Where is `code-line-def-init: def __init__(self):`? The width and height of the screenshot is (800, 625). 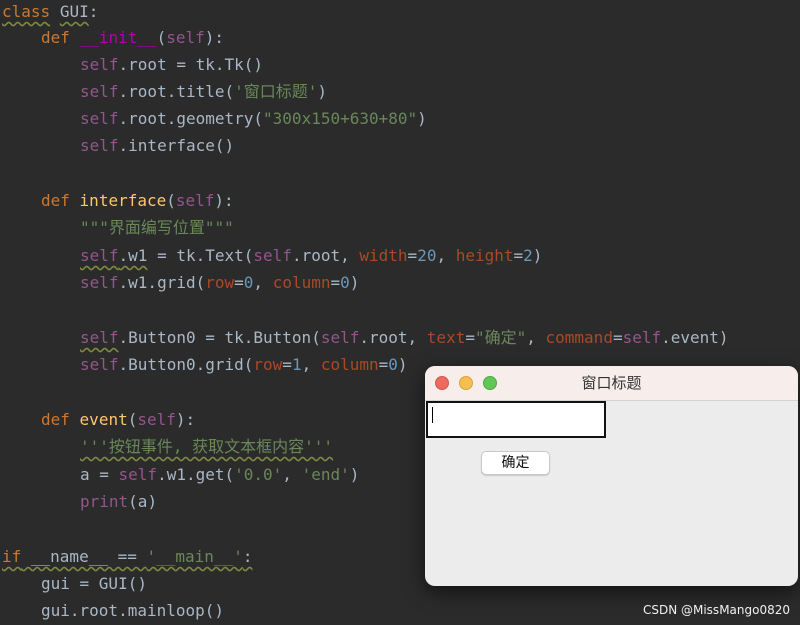 code-line-def-init: def __init__(self): is located at coordinates (133, 37).